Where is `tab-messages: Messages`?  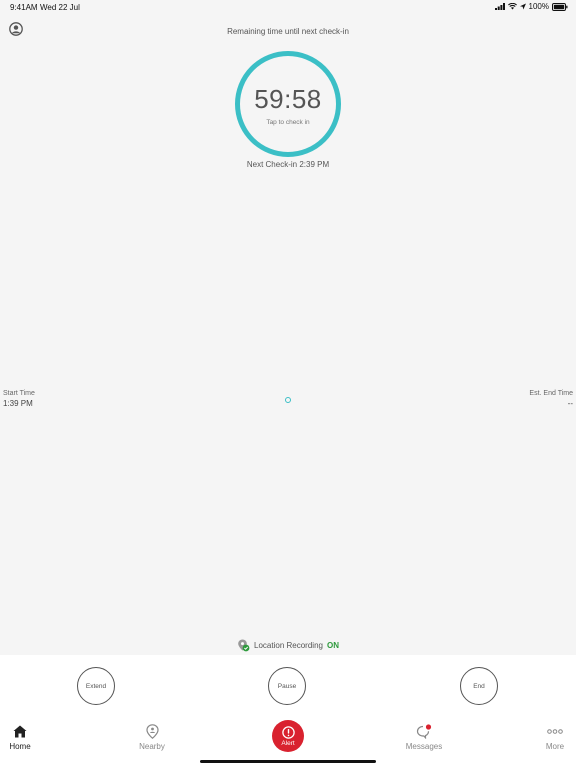 tab-messages: Messages is located at coordinates (424, 737).